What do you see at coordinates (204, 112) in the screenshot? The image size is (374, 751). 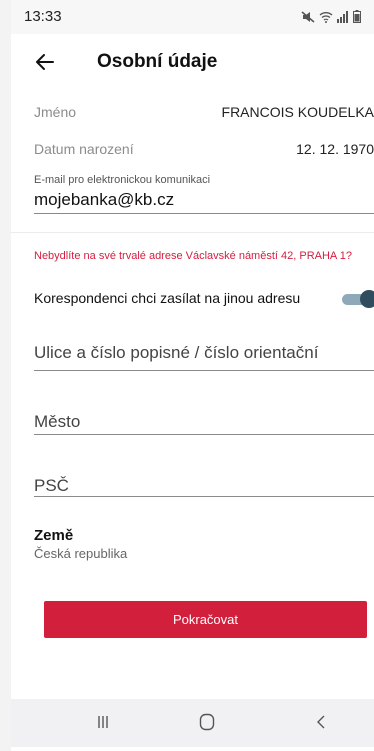 I see `name-row: Jméno FRANCOIS KOUDELKA` at bounding box center [204, 112].